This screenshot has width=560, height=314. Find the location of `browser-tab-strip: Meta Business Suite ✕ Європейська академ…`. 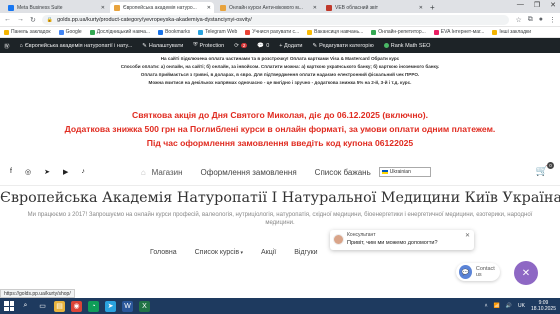

browser-tab-strip: Meta Business Suite ✕ Європейська академ… is located at coordinates (280, 6).